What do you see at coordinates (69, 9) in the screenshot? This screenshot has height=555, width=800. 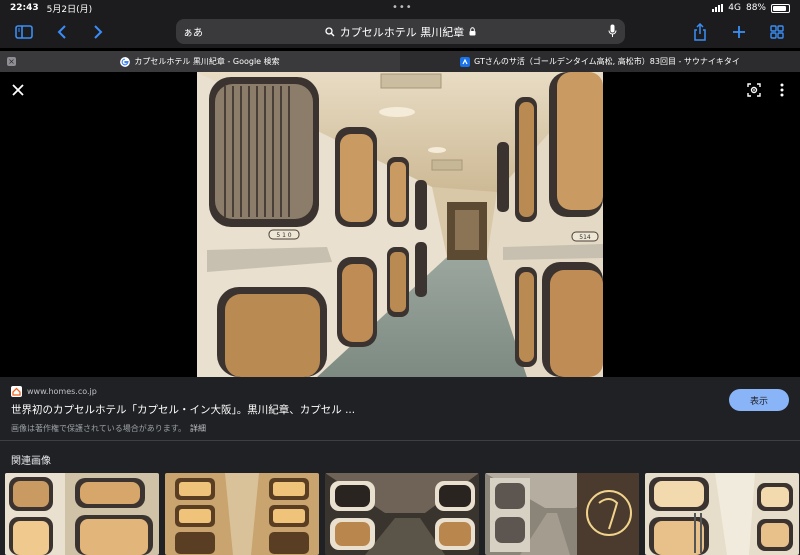 I see `status-date: 5月2日(月)` at bounding box center [69, 9].